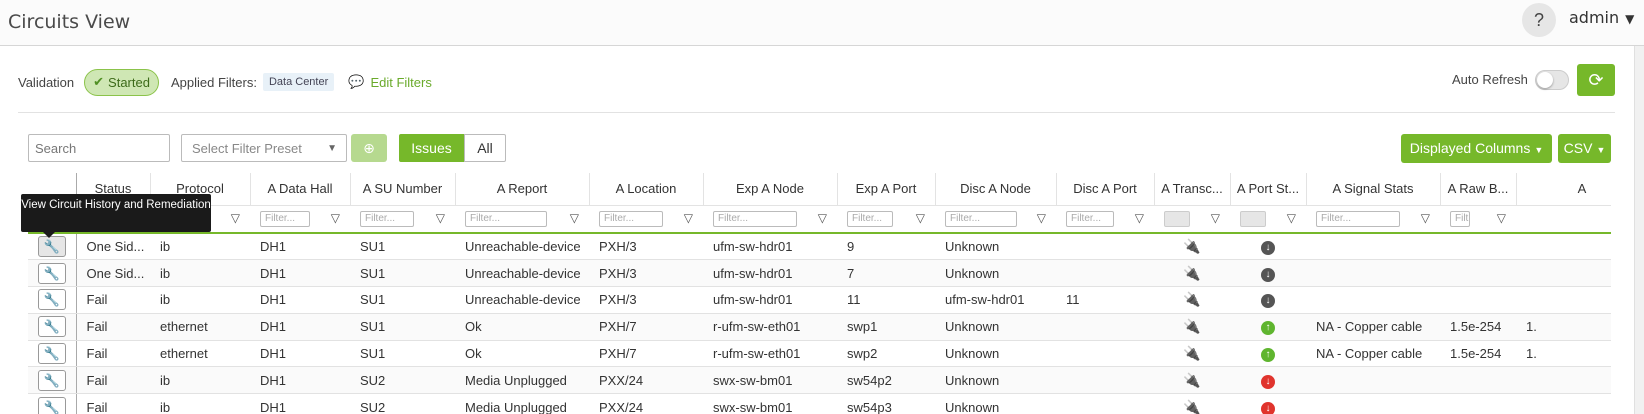 This screenshot has width=1644, height=414. What do you see at coordinates (402, 403) in the screenshot?
I see `cell-su: SU2` at bounding box center [402, 403].